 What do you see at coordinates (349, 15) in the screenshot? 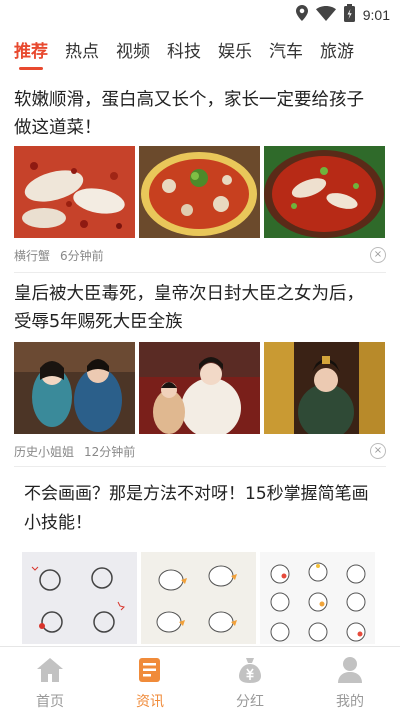
I see `battery-icon` at bounding box center [349, 15].